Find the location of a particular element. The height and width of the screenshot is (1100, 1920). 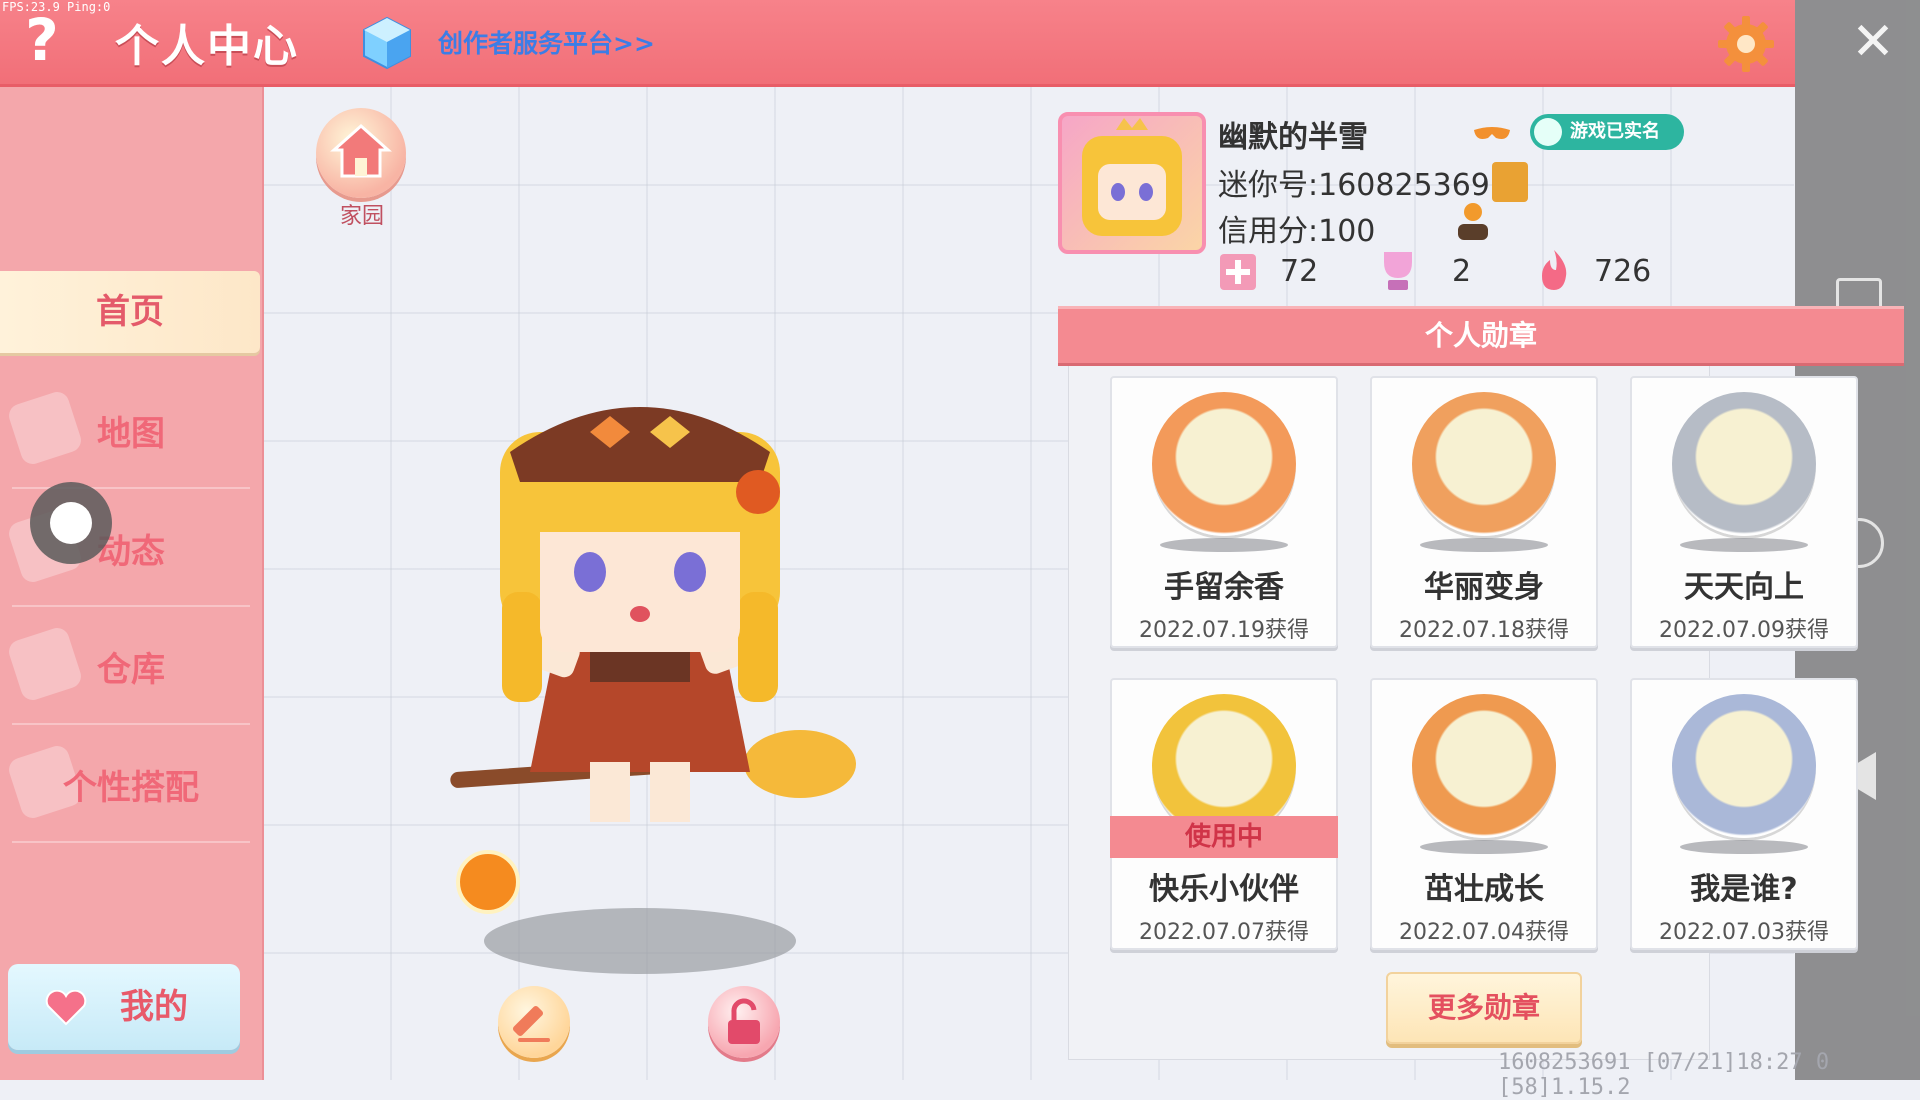

close-icon: ✕ is located at coordinates (1873, 42).